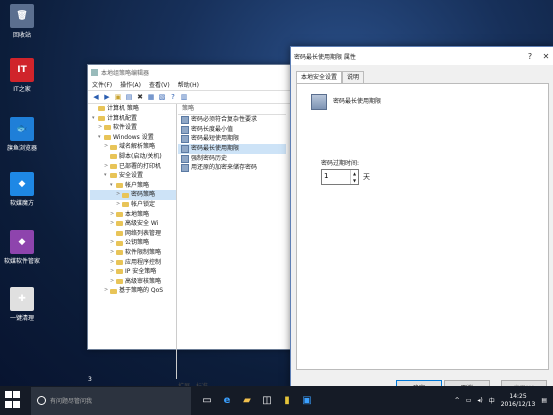 This screenshot has width=553, height=415. Describe the element at coordinates (94, 72) in the screenshot. I see `app-icon` at that location.